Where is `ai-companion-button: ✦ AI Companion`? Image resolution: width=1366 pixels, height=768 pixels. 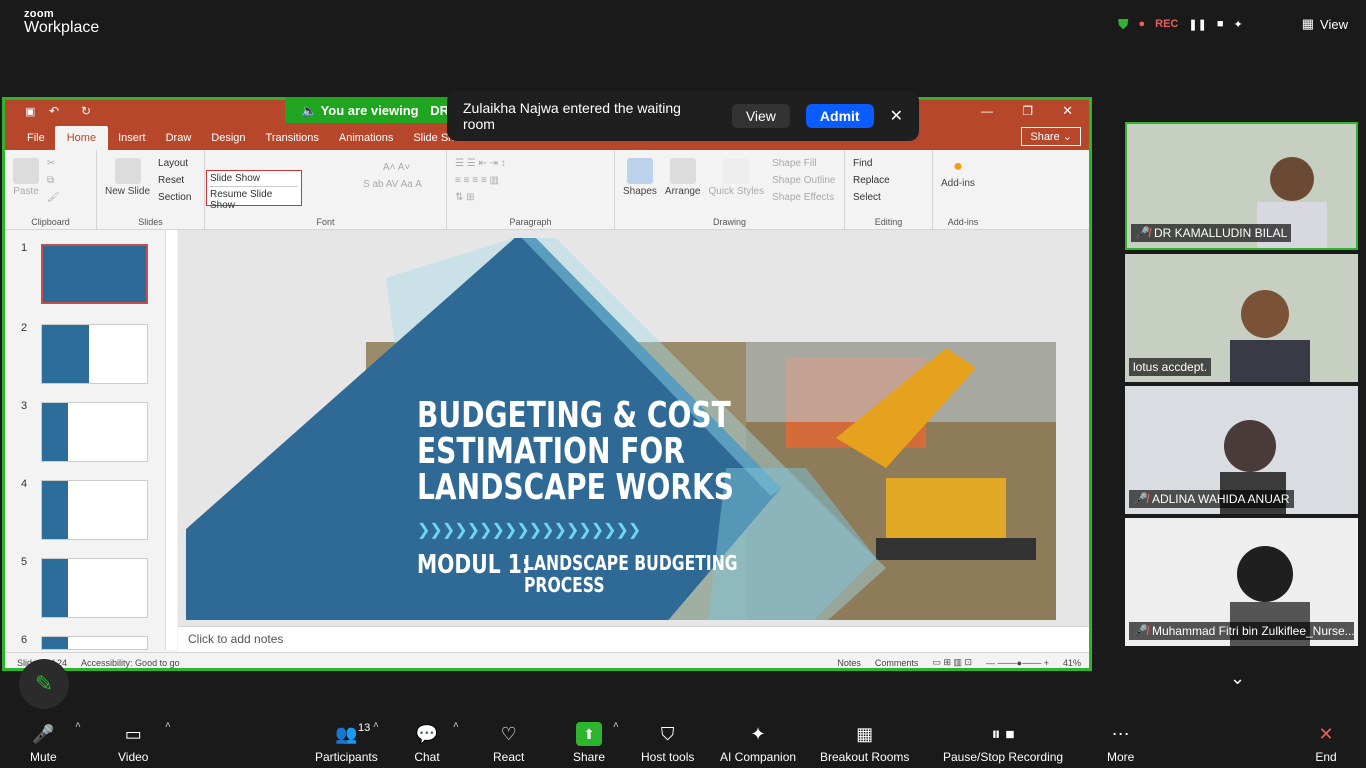 ai-companion-button: ✦ AI Companion is located at coordinates (758, 743).